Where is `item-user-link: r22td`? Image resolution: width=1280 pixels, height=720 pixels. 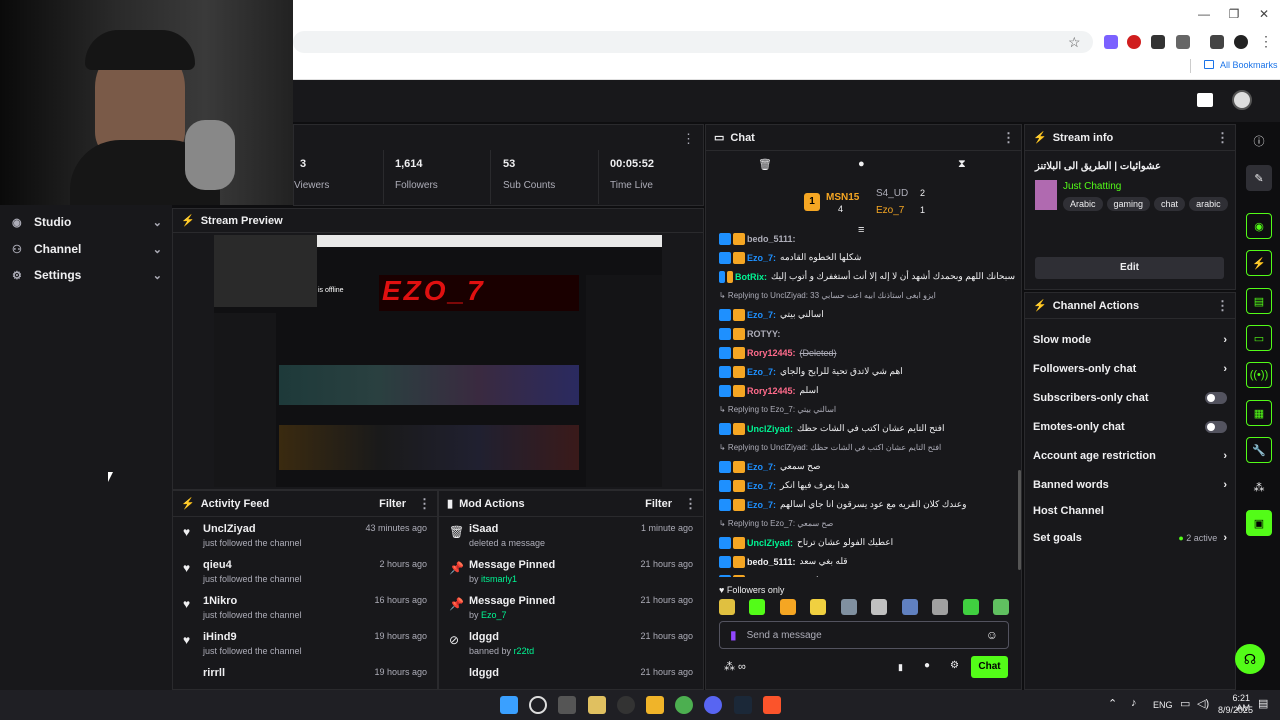 item-user-link: r22td is located at coordinates (524, 651).